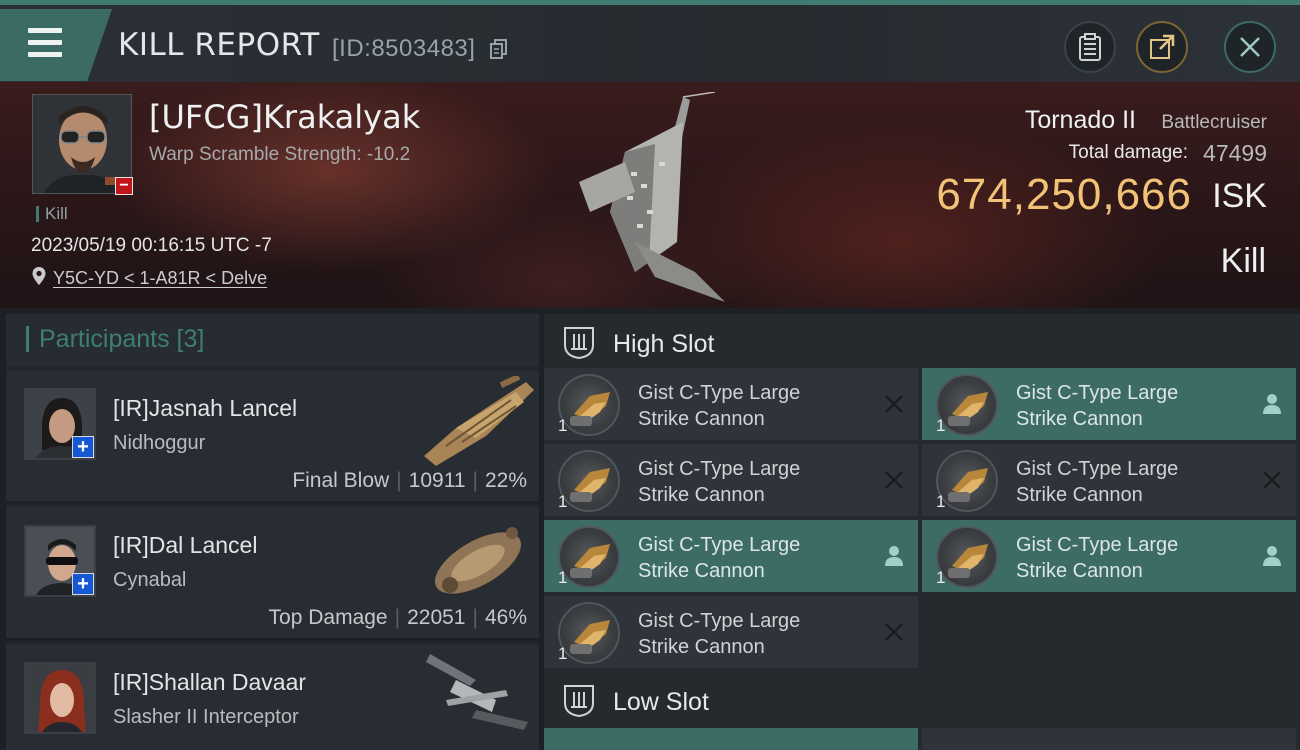 The width and height of the screenshot is (1300, 750). What do you see at coordinates (1239, 196) in the screenshot?
I see `isk-unit: ISK` at bounding box center [1239, 196].